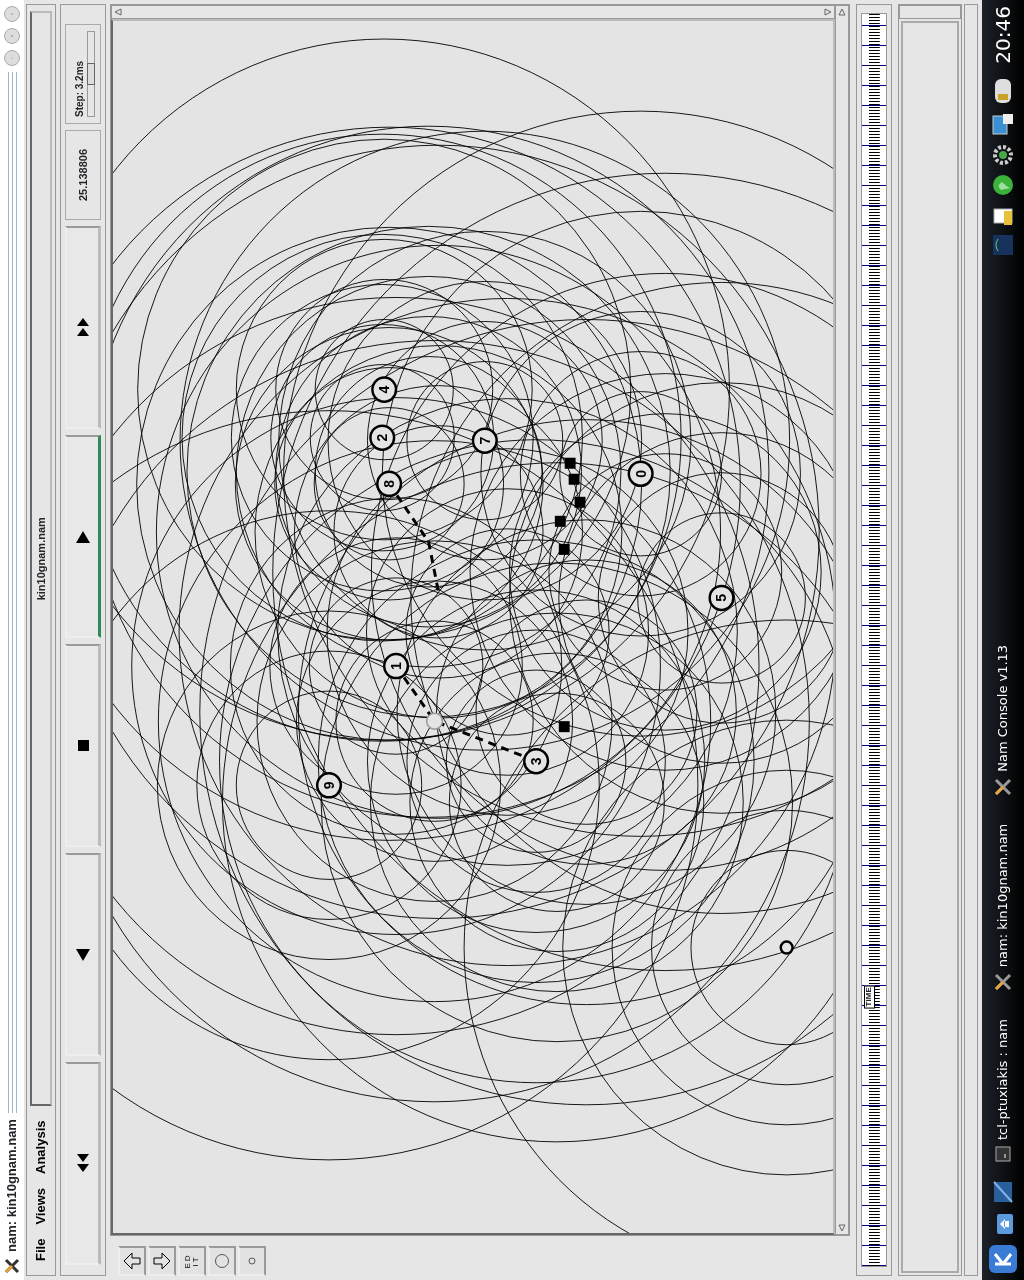  I want to click on window-title: nam: kin10gnam.nam, so click(12, 1185).